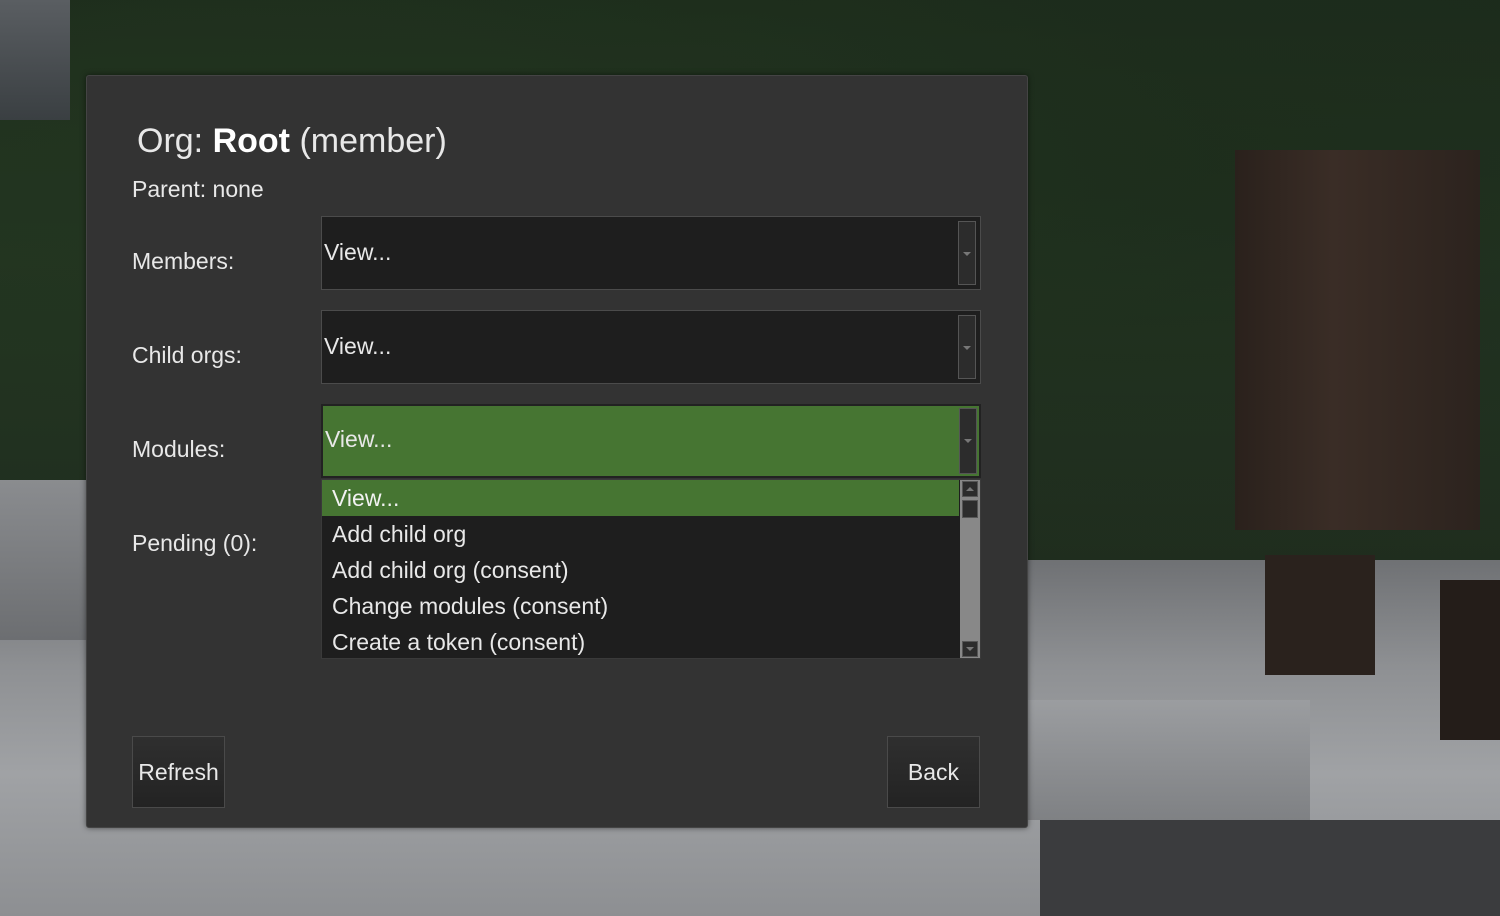  Describe the element at coordinates (933, 772) in the screenshot. I see `back-button: Back` at that location.